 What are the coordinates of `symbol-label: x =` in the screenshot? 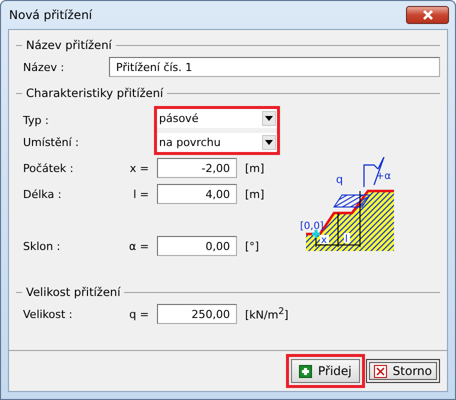 It's located at (138, 168).